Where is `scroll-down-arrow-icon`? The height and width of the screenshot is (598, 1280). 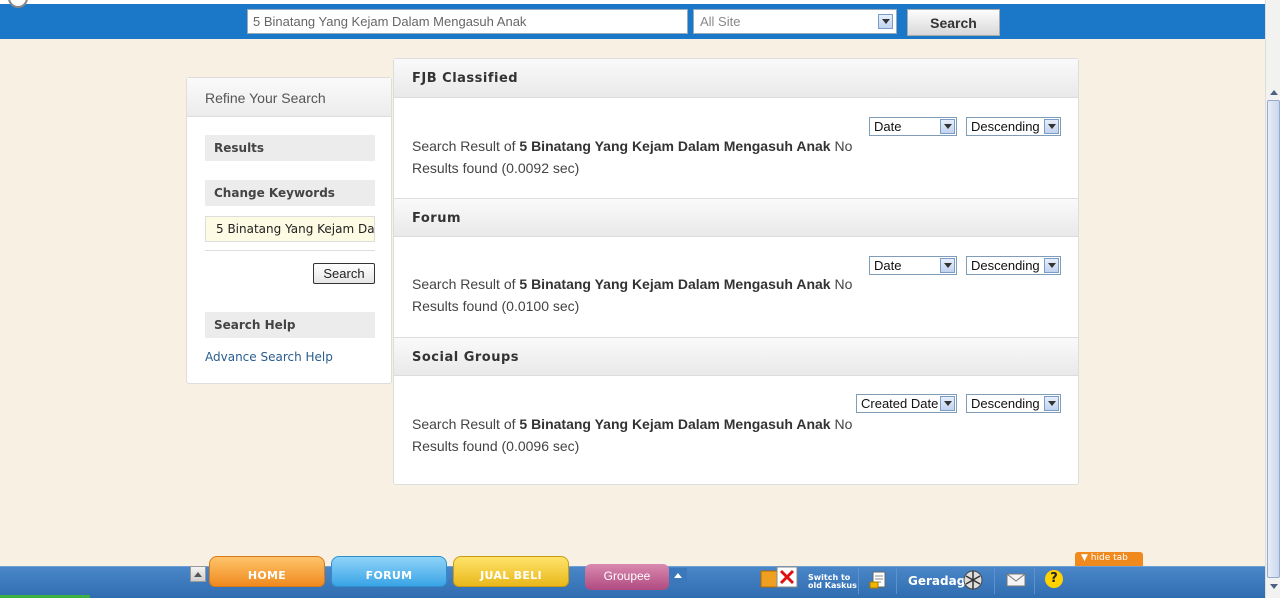 scroll-down-arrow-icon is located at coordinates (1273, 586).